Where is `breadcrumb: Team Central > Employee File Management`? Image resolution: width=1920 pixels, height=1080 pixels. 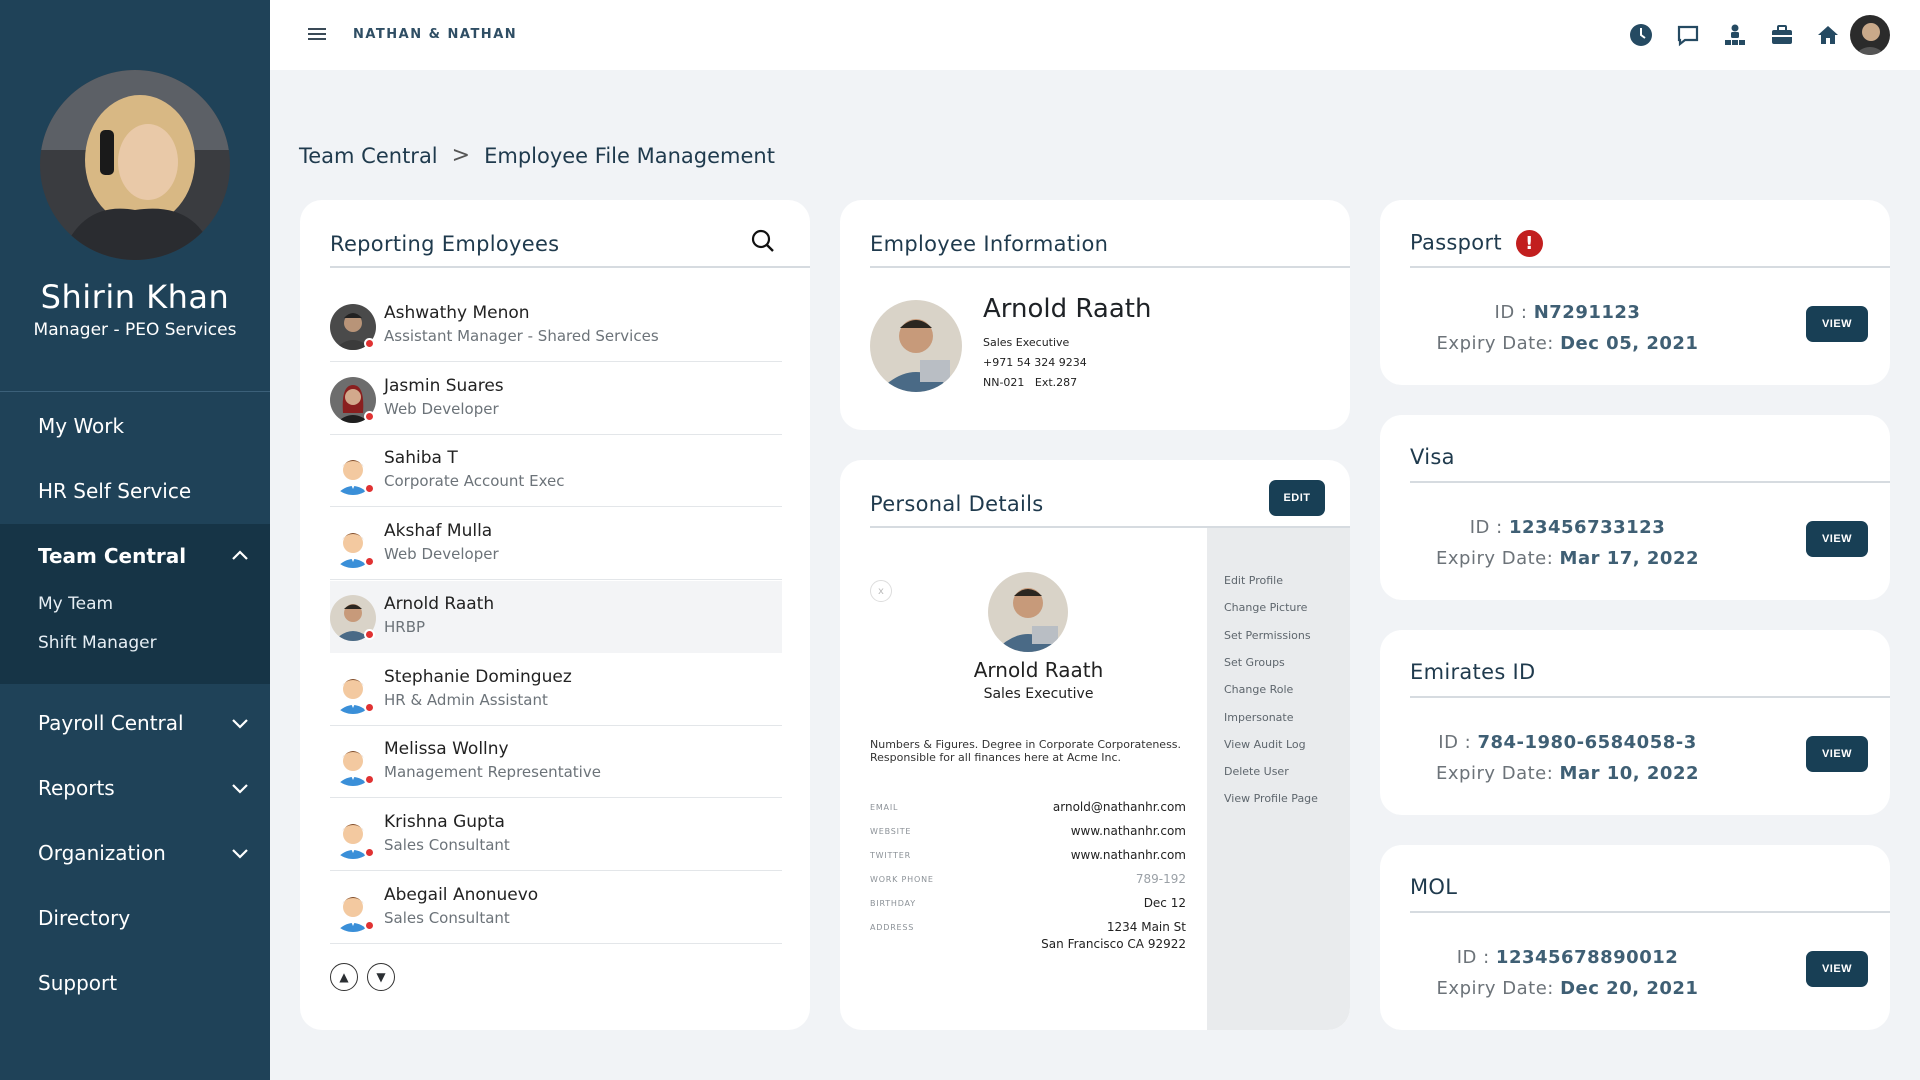
breadcrumb: Team Central > Employee File Management is located at coordinates (537, 155).